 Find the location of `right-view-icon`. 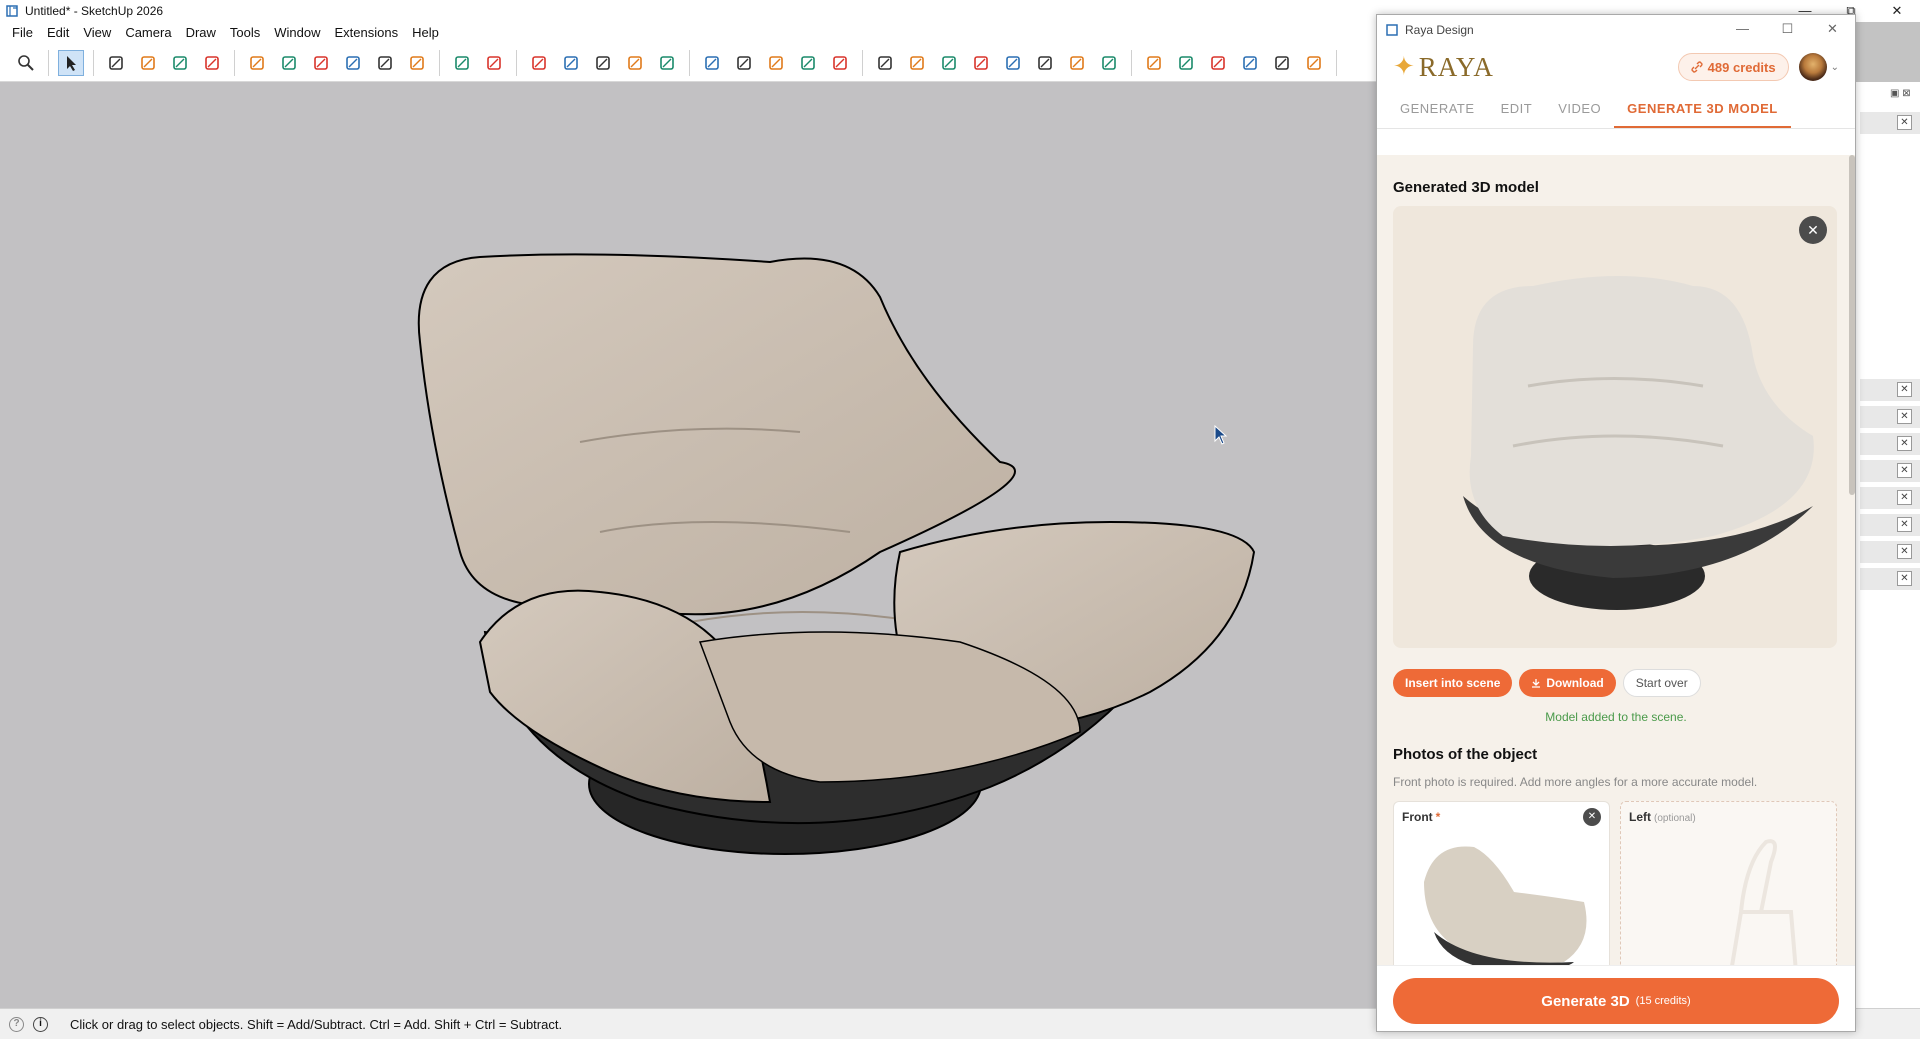

right-view-icon is located at coordinates (1250, 62).